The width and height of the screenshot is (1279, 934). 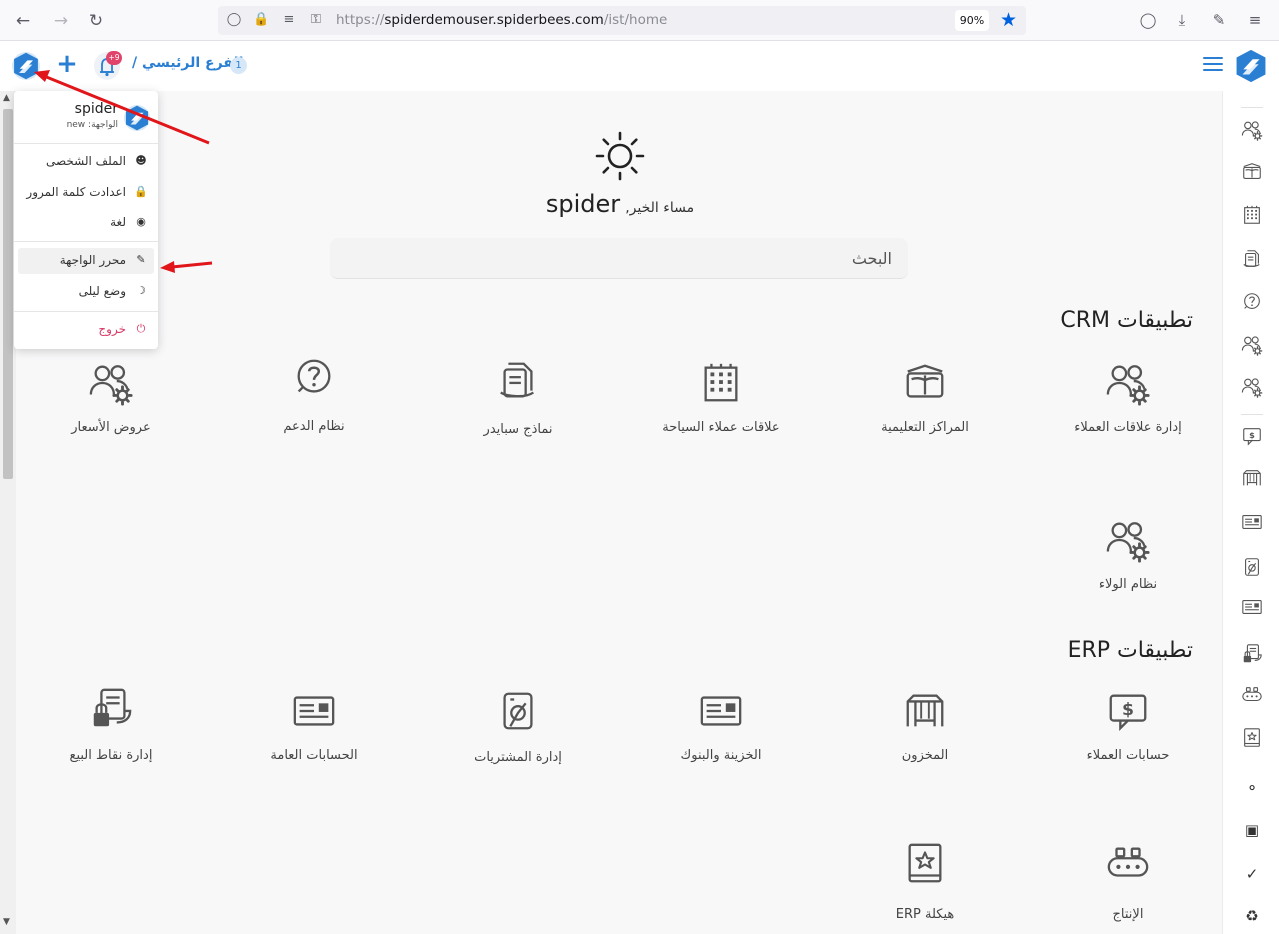 I want to click on sidebar-warehouse-icon, so click(x=1252, y=480).